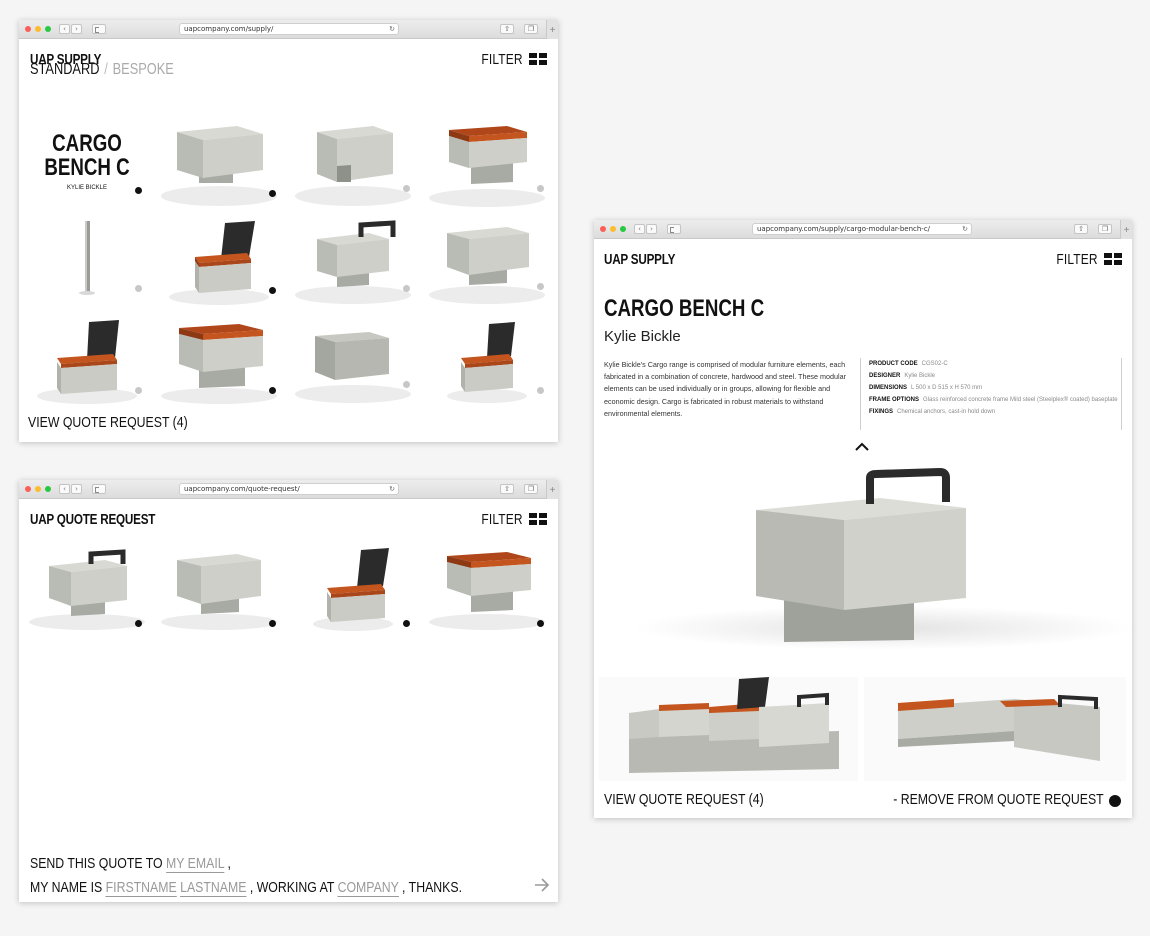 Image resolution: width=1150 pixels, height=936 pixels. Describe the element at coordinates (213, 888) in the screenshot. I see `lastname-field: LASTNAME` at that location.